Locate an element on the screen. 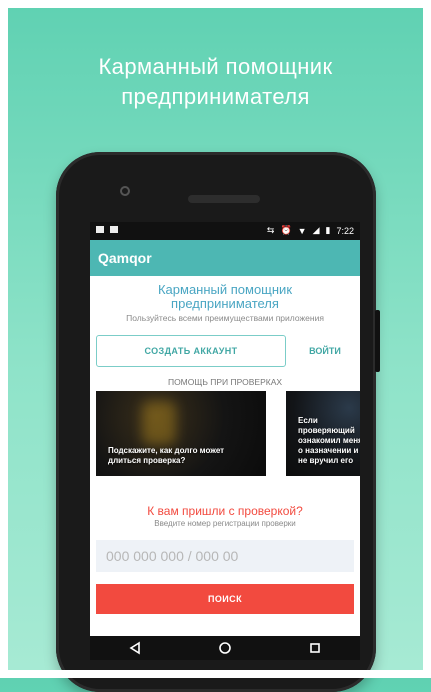 This screenshot has height=692, width=431. phone-side-button is located at coordinates (377, 341).